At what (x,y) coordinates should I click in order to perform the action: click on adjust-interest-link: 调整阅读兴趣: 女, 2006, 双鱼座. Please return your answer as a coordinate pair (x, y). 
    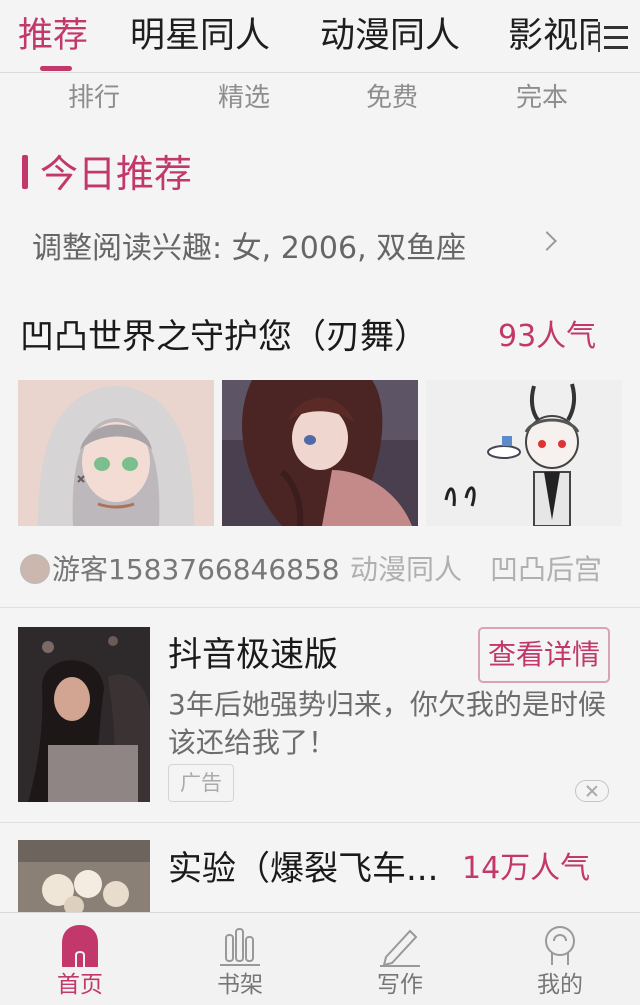
    Looking at the image, I should click on (249, 249).